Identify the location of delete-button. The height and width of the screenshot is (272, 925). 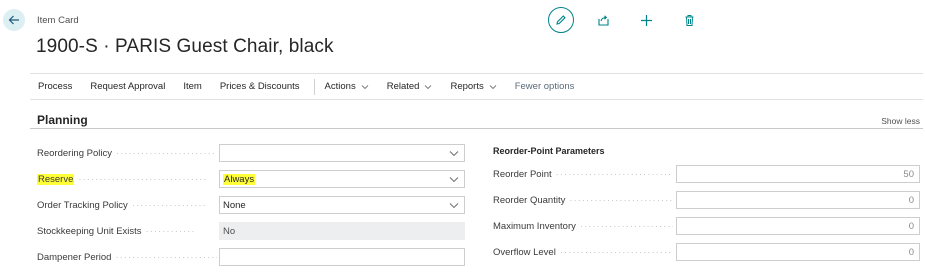
(689, 20).